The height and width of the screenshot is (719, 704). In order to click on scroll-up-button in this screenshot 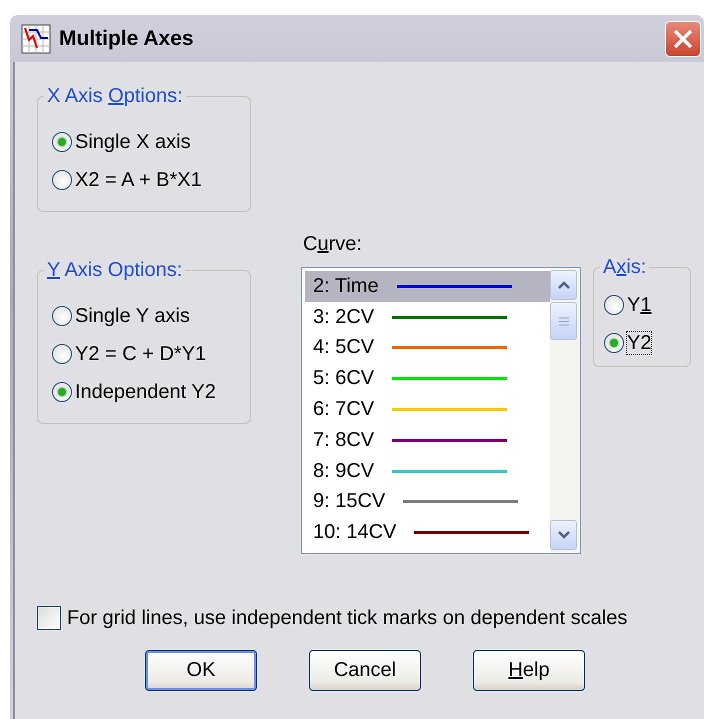, I will do `click(563, 285)`.